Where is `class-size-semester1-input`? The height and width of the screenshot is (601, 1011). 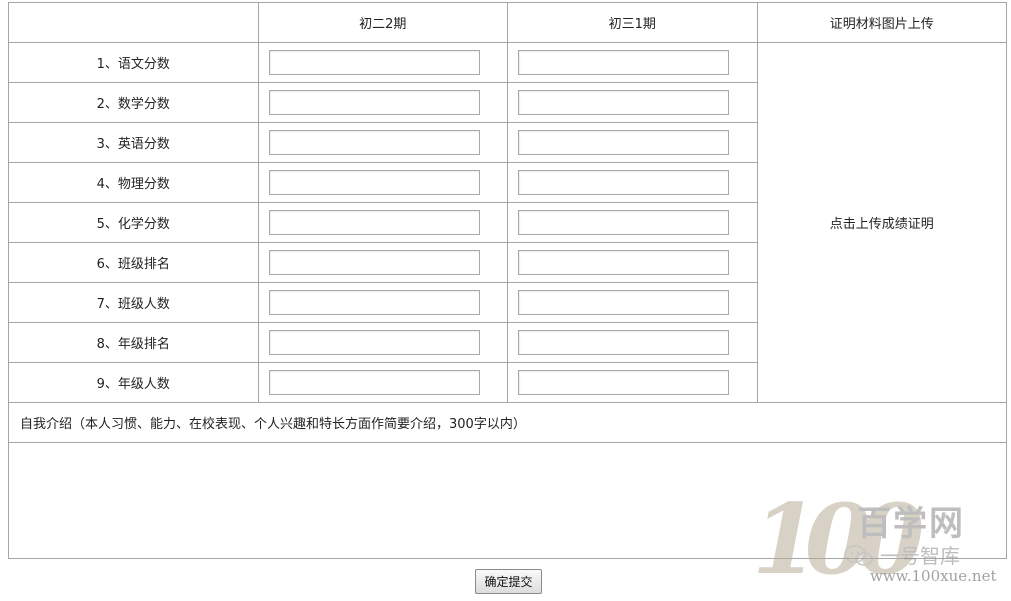
class-size-semester1-input is located at coordinates (374, 302).